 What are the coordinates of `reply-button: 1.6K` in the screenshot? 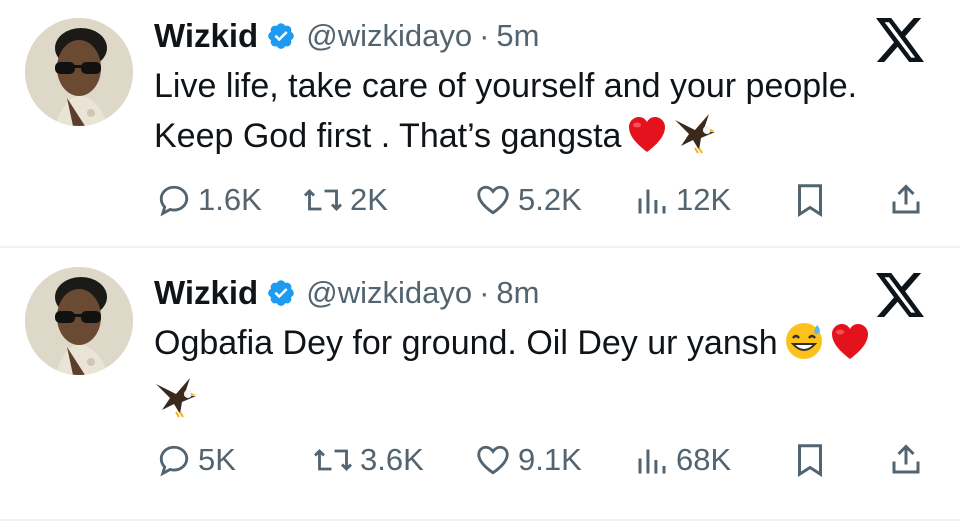 It's located at (209, 200).